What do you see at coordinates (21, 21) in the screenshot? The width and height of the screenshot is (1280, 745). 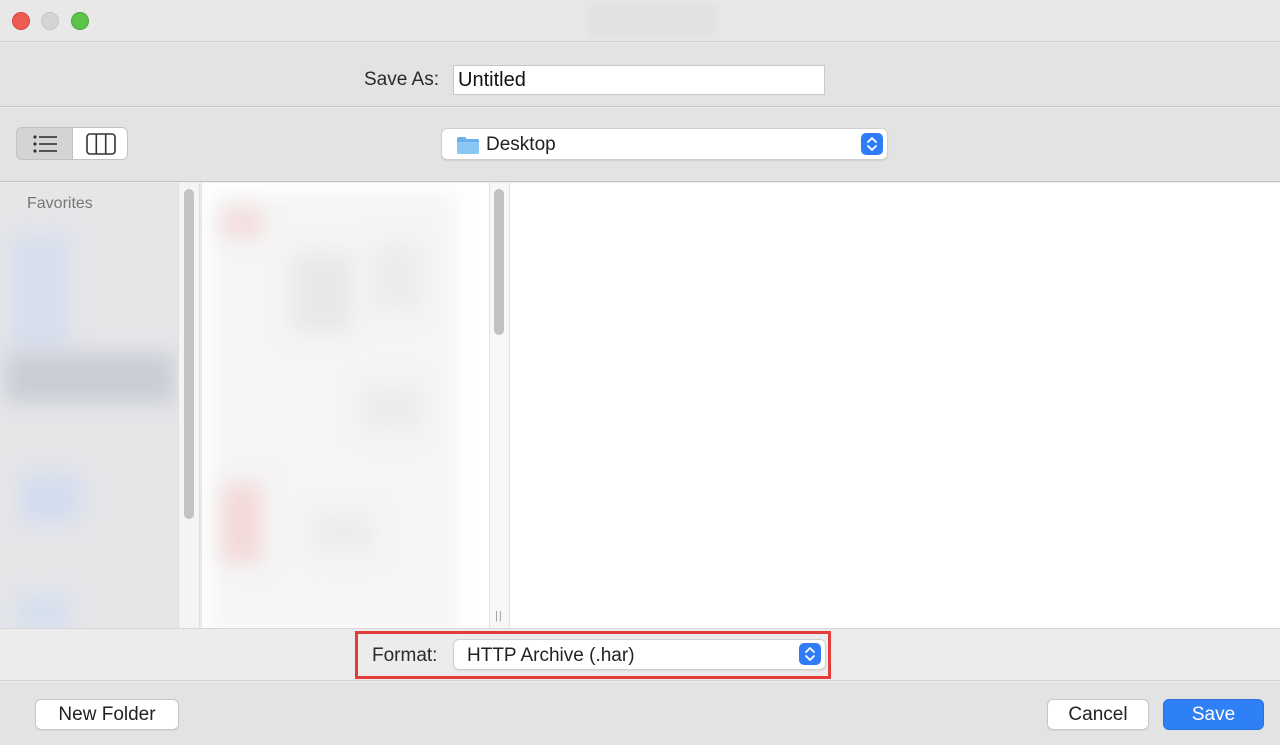 I see `close-window-button` at bounding box center [21, 21].